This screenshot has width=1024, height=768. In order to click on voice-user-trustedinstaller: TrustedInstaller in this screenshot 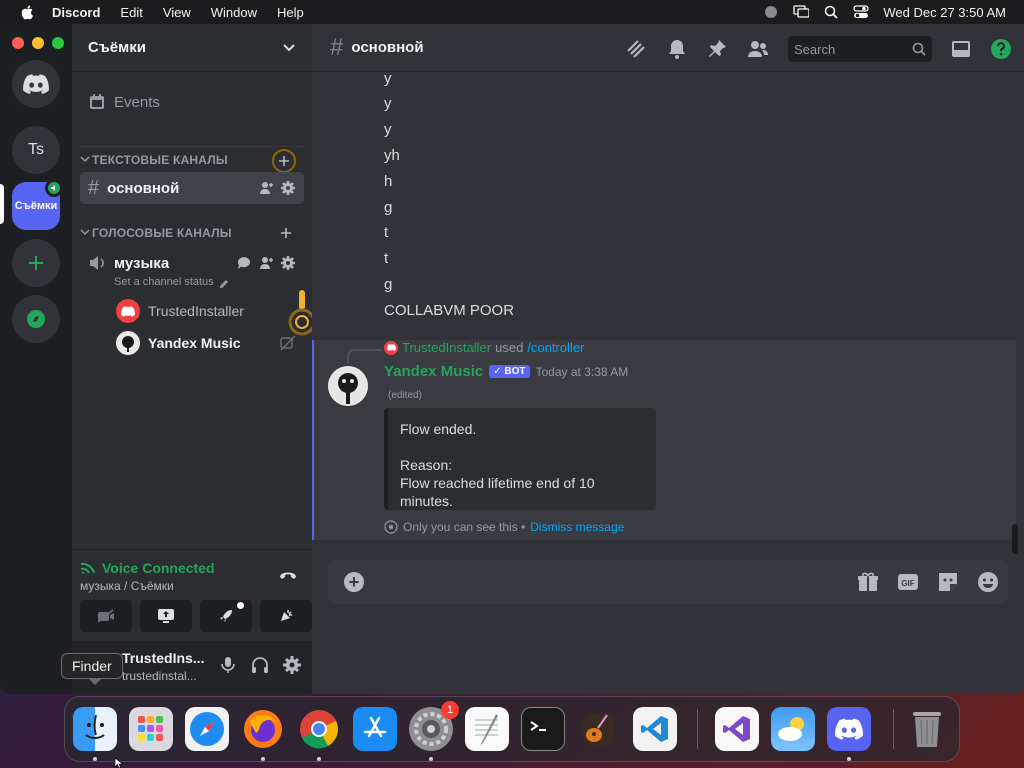, I will do `click(180, 311)`.